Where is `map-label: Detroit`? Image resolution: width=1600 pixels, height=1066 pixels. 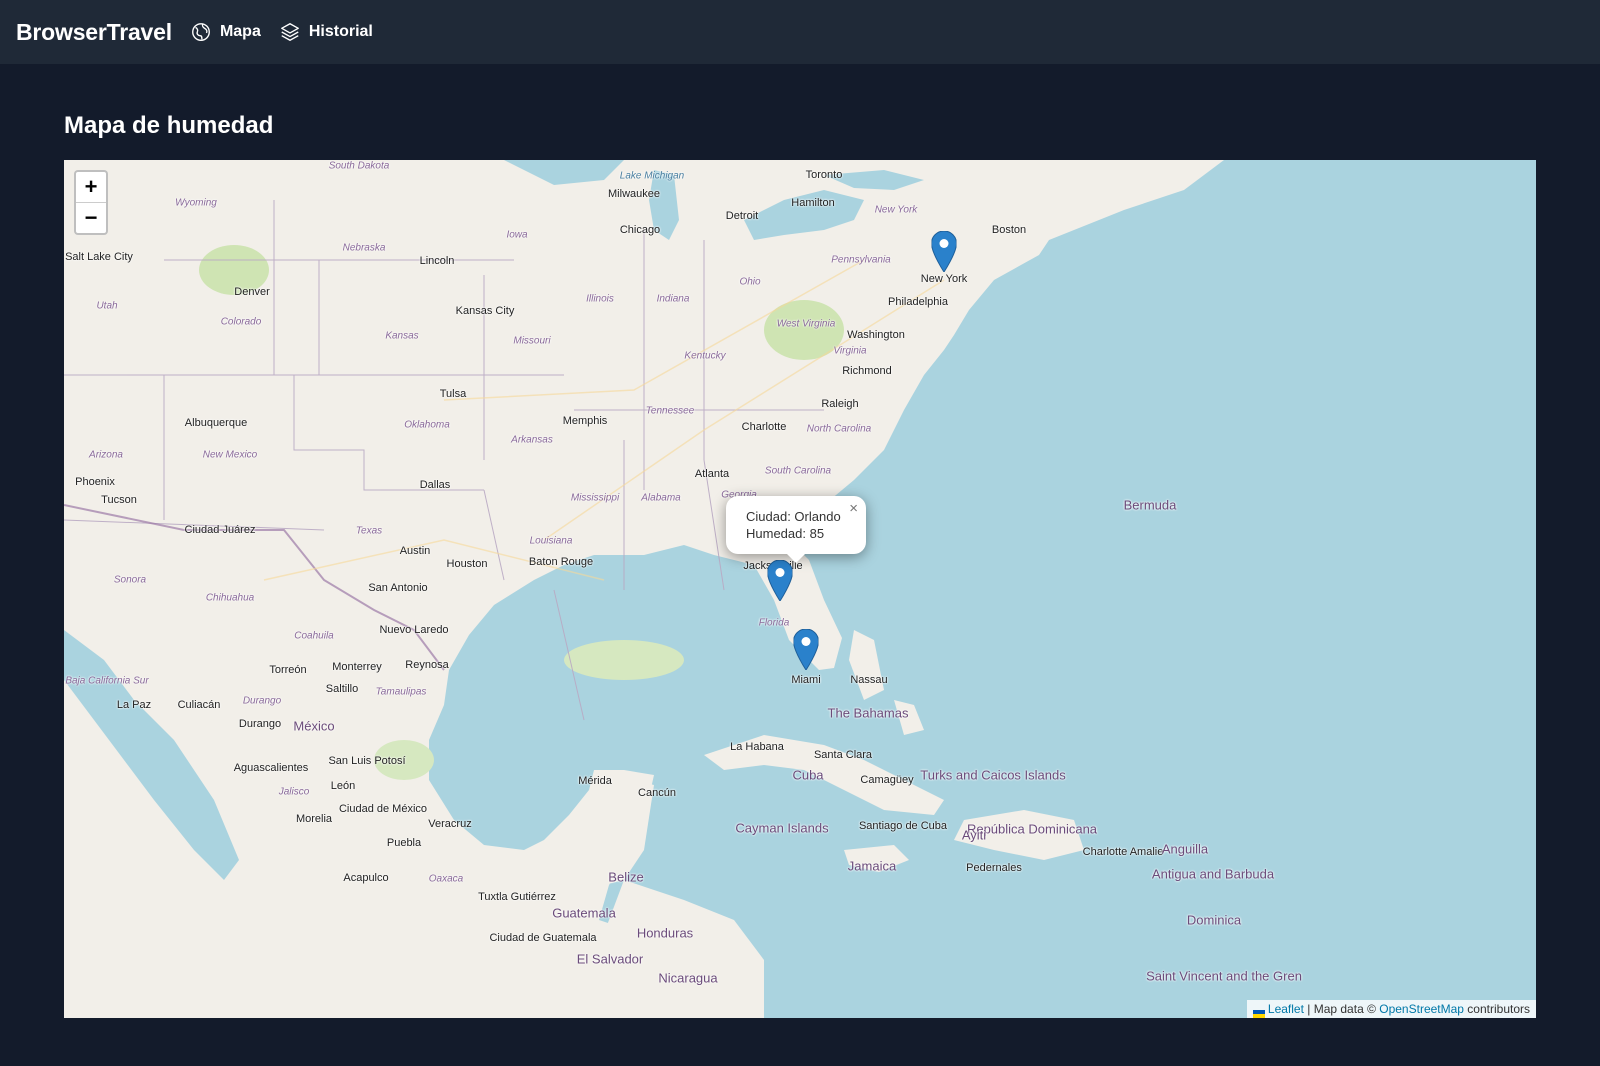 map-label: Detroit is located at coordinates (742, 216).